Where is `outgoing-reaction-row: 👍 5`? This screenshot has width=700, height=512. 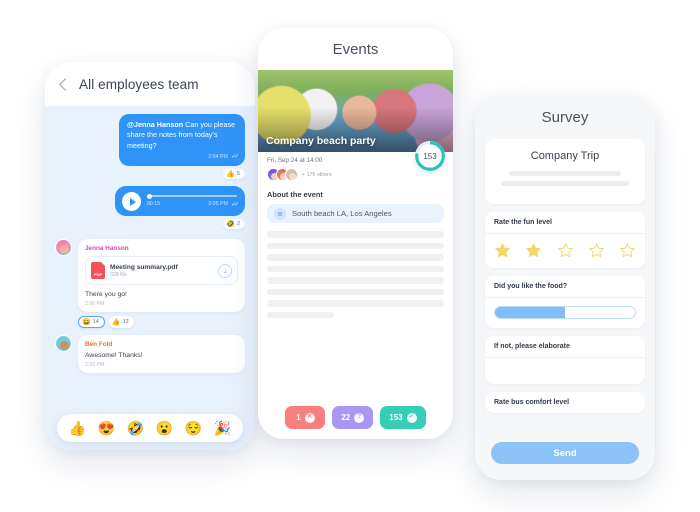
outgoing-reaction-row: 👍 5 is located at coordinates (150, 174).